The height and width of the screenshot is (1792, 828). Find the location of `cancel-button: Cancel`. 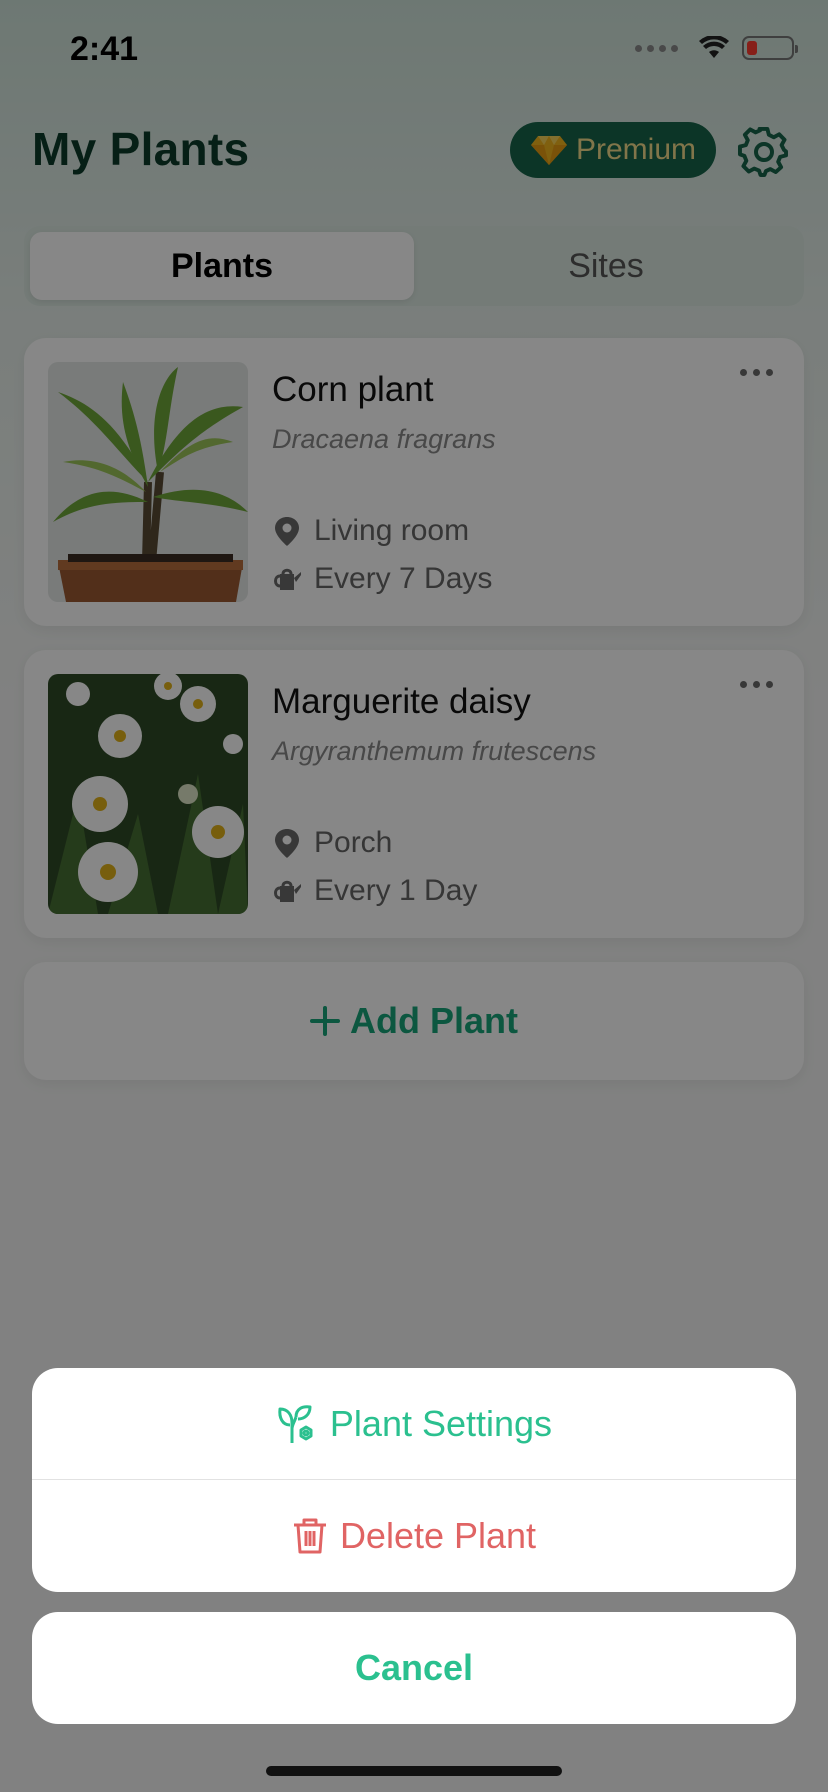

cancel-button: Cancel is located at coordinates (414, 1668).